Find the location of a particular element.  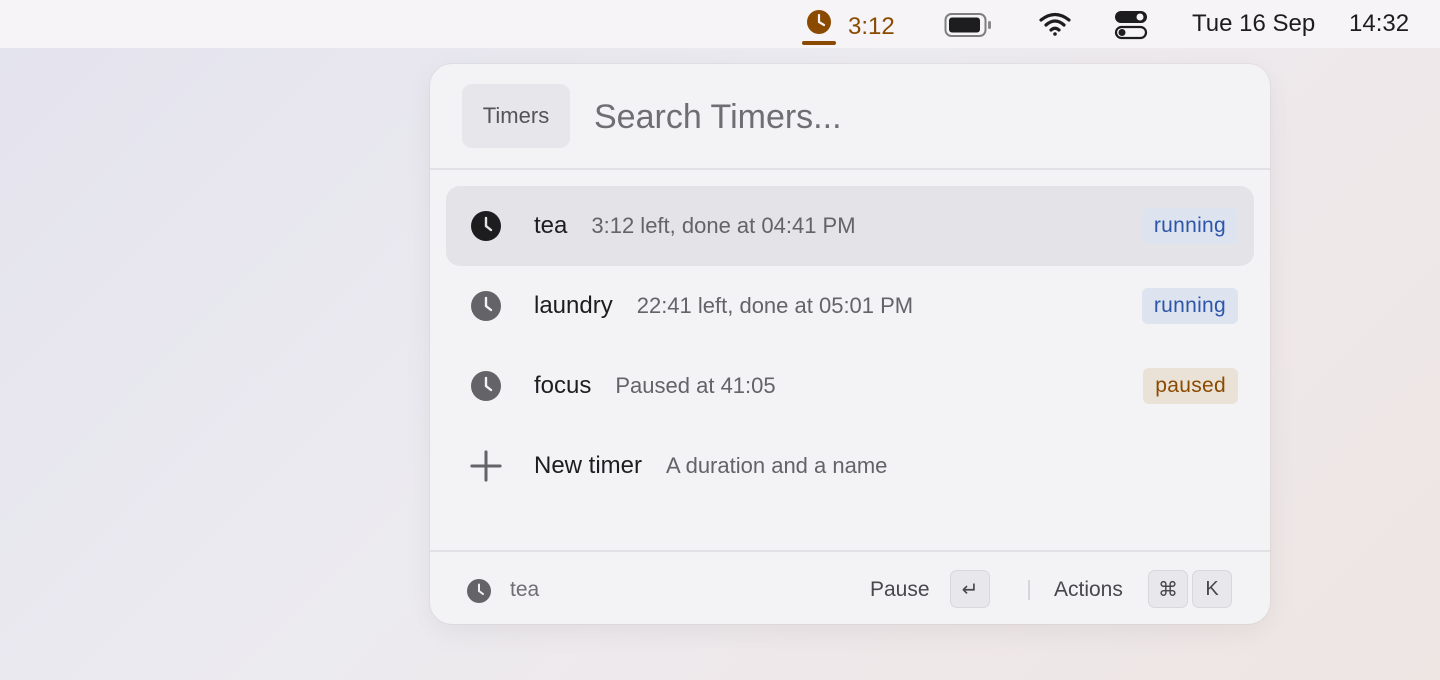

new-timer-text: New timer A duration and a name is located at coordinates (710, 466).